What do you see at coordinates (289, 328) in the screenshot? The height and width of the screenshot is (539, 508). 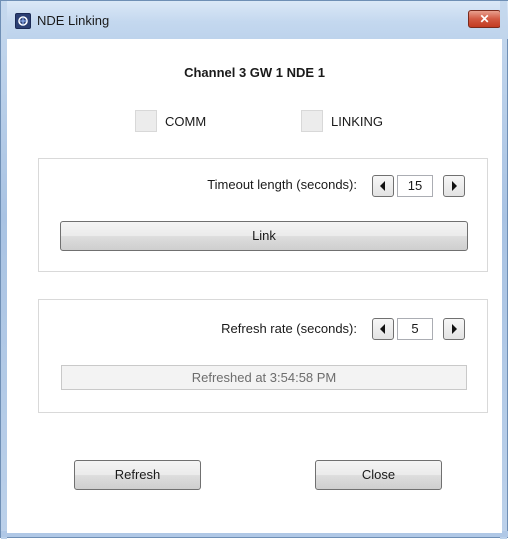 I see `refresh-rate-label: Refresh rate (seconds):` at bounding box center [289, 328].